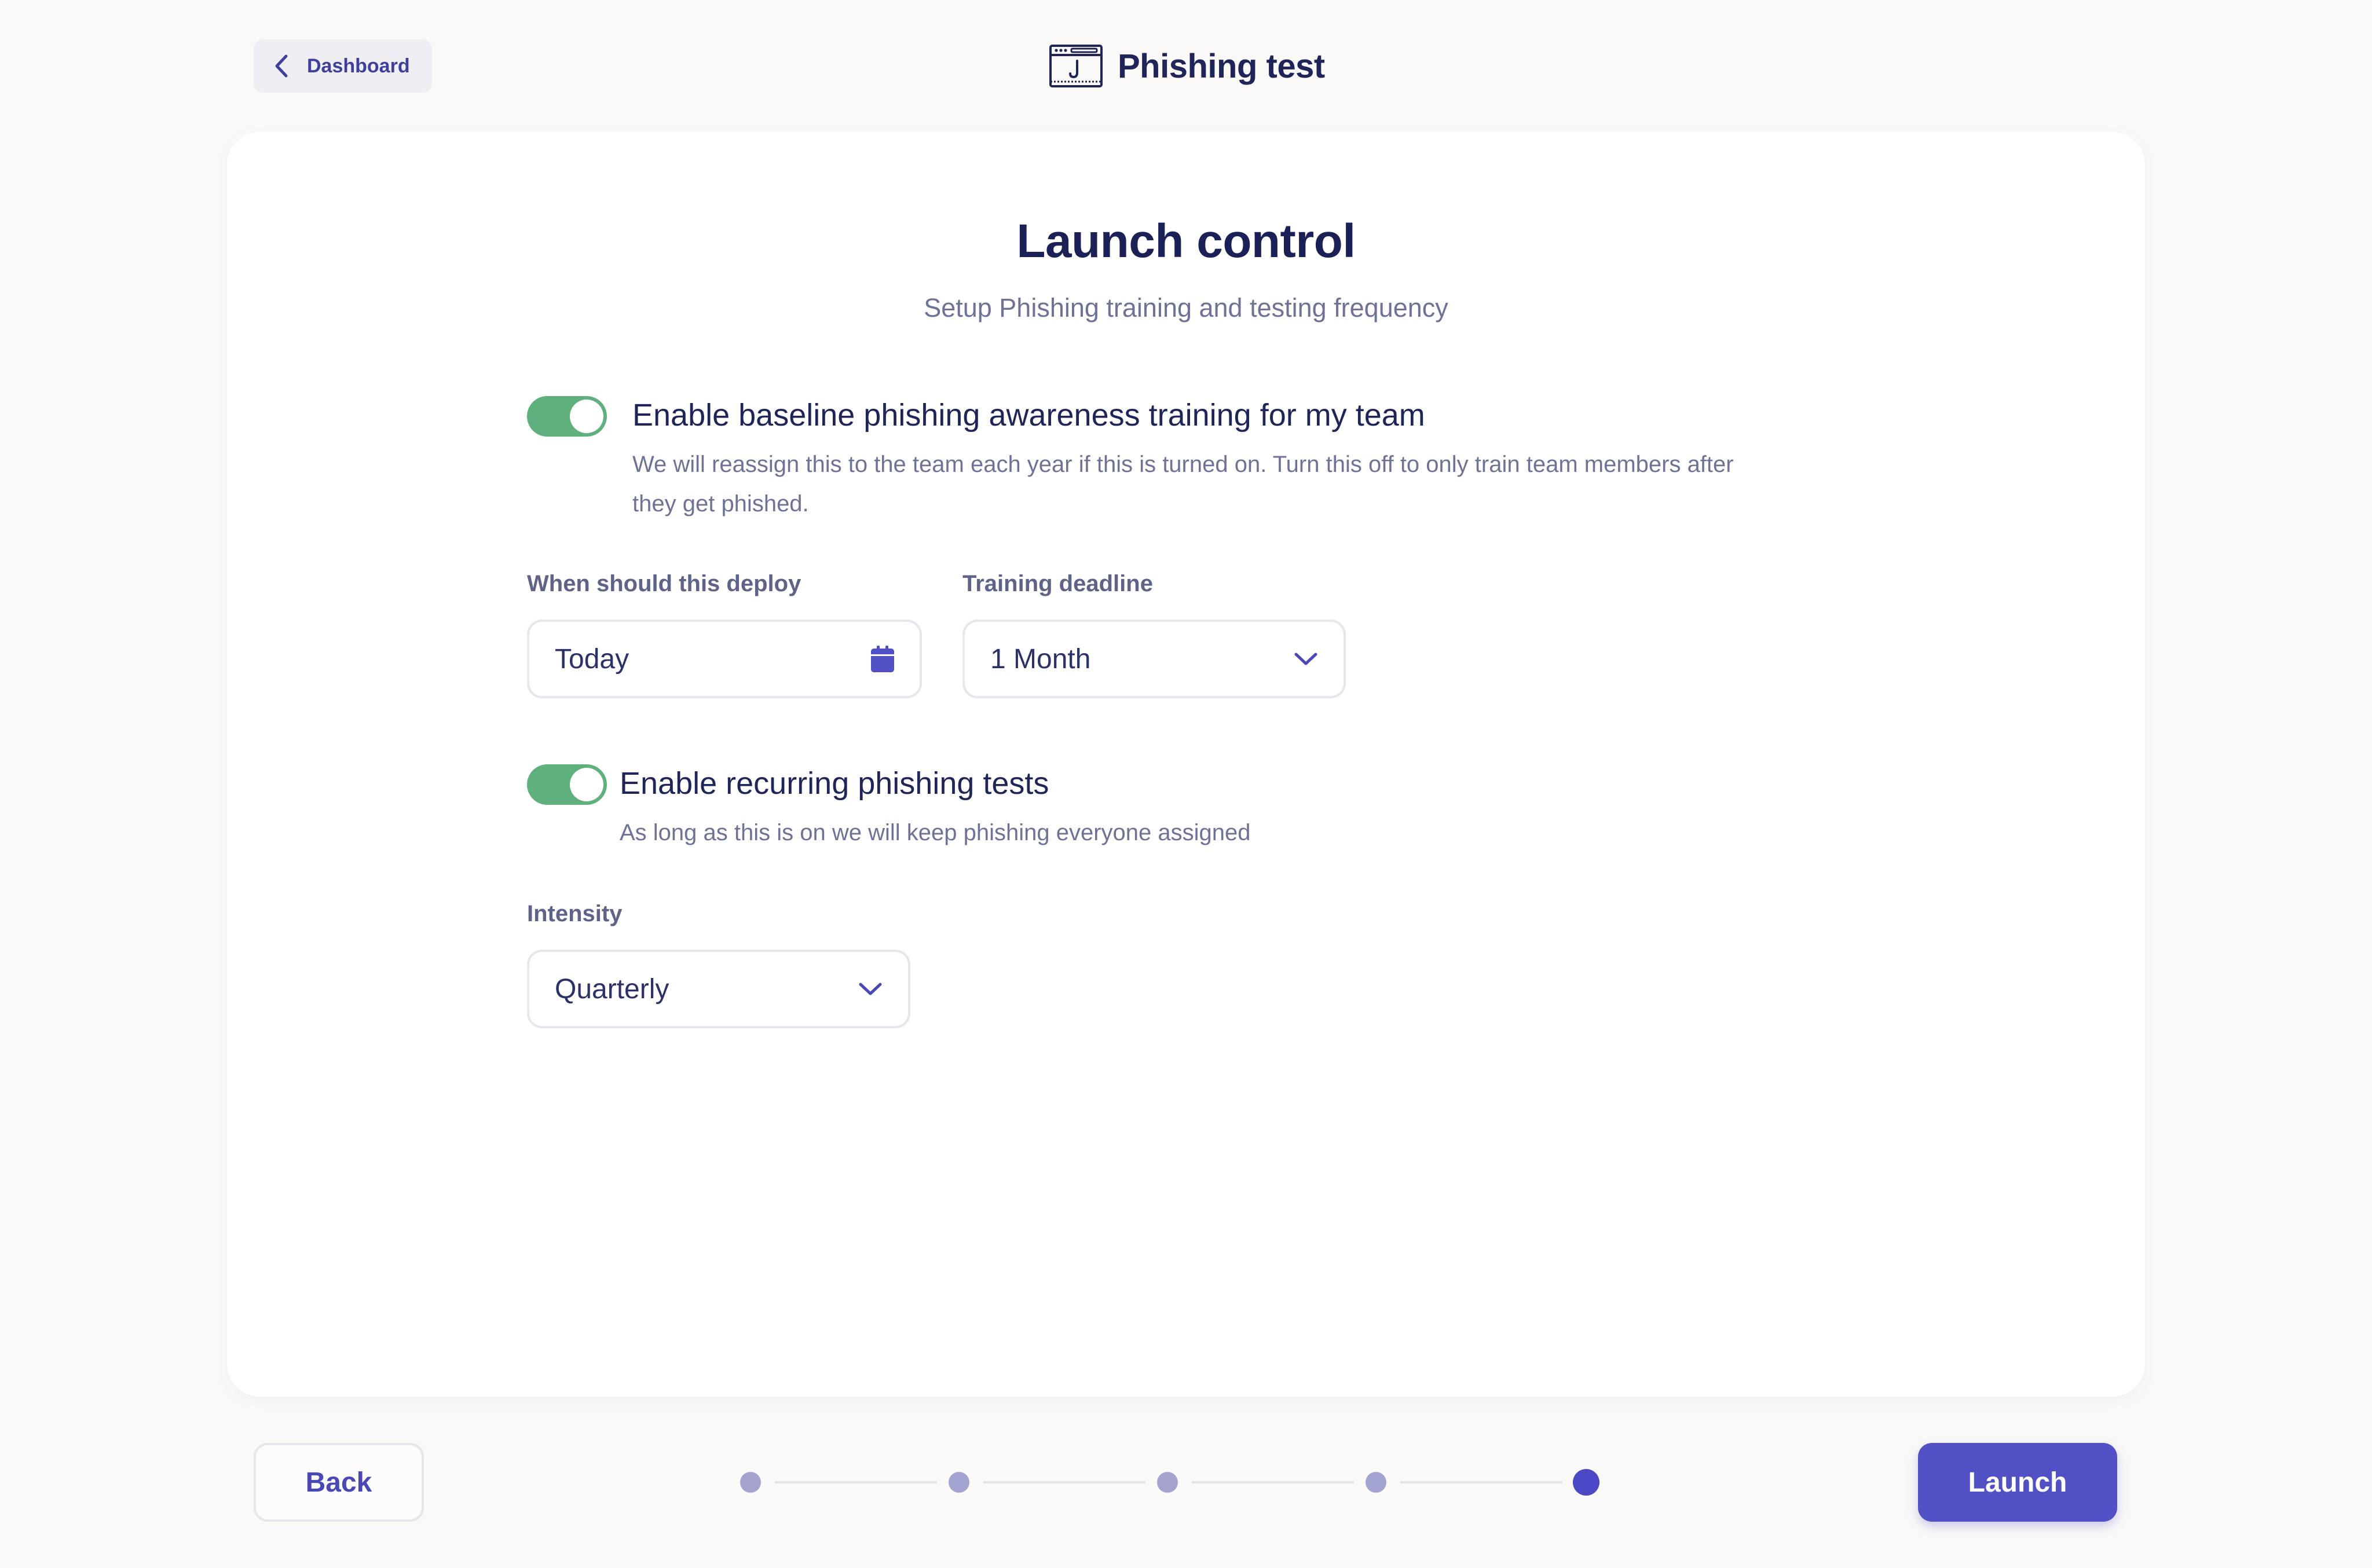 This screenshot has height=1568, width=2372. What do you see at coordinates (1057, 583) in the screenshot?
I see `deadline-label: Training deadline` at bounding box center [1057, 583].